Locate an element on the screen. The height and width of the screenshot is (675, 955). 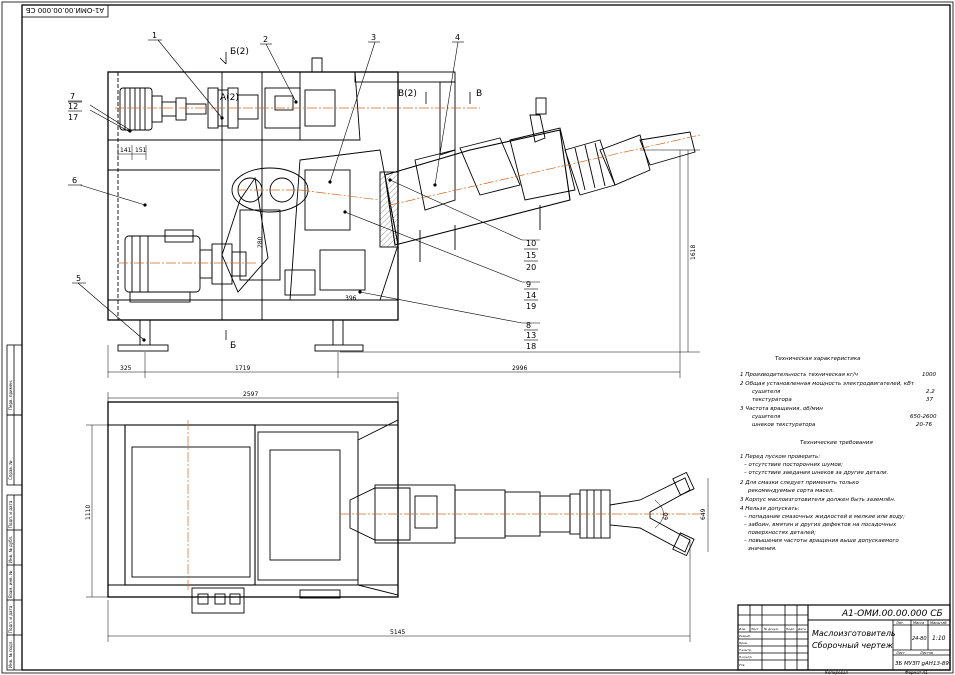
req-line-4c: поверхностях деталей; is located at coordinates (782, 533).